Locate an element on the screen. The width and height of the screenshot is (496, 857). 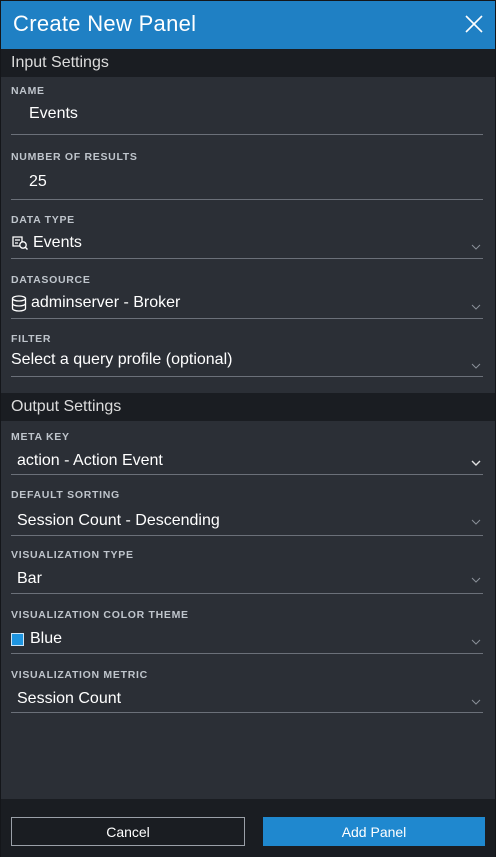
visualization-type-underline is located at coordinates (247, 593).